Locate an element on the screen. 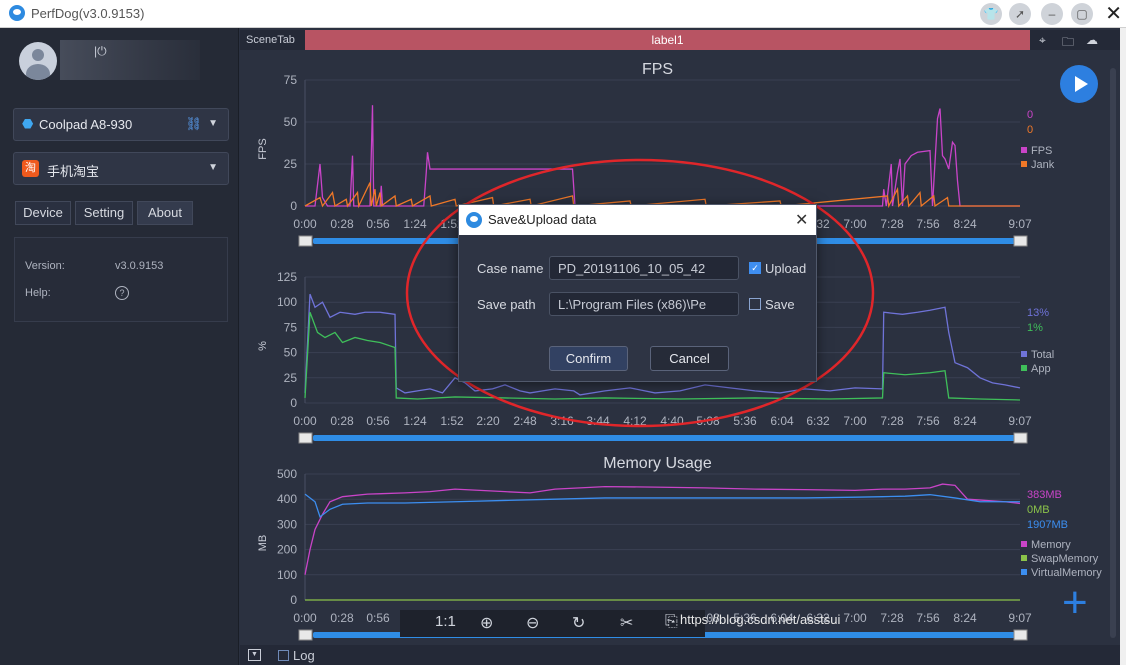 The image size is (1126, 665). x-tick-label: 1:52 is located at coordinates (452, 421).